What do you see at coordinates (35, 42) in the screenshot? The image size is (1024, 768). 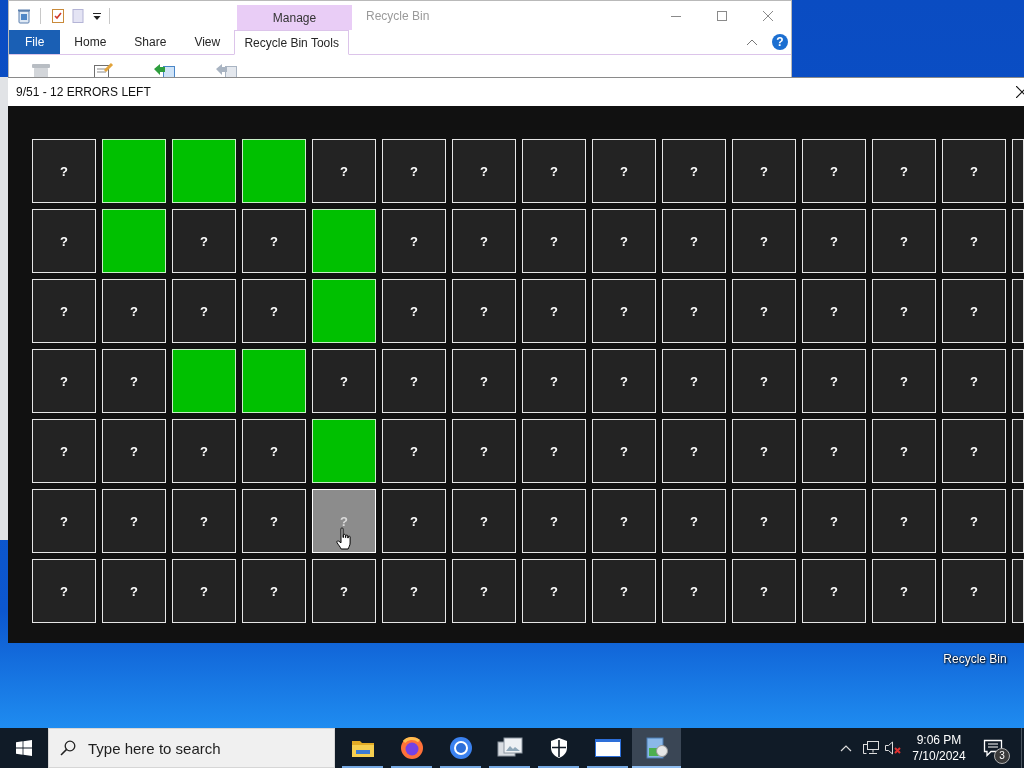 I see `ribbon-tab: File` at bounding box center [35, 42].